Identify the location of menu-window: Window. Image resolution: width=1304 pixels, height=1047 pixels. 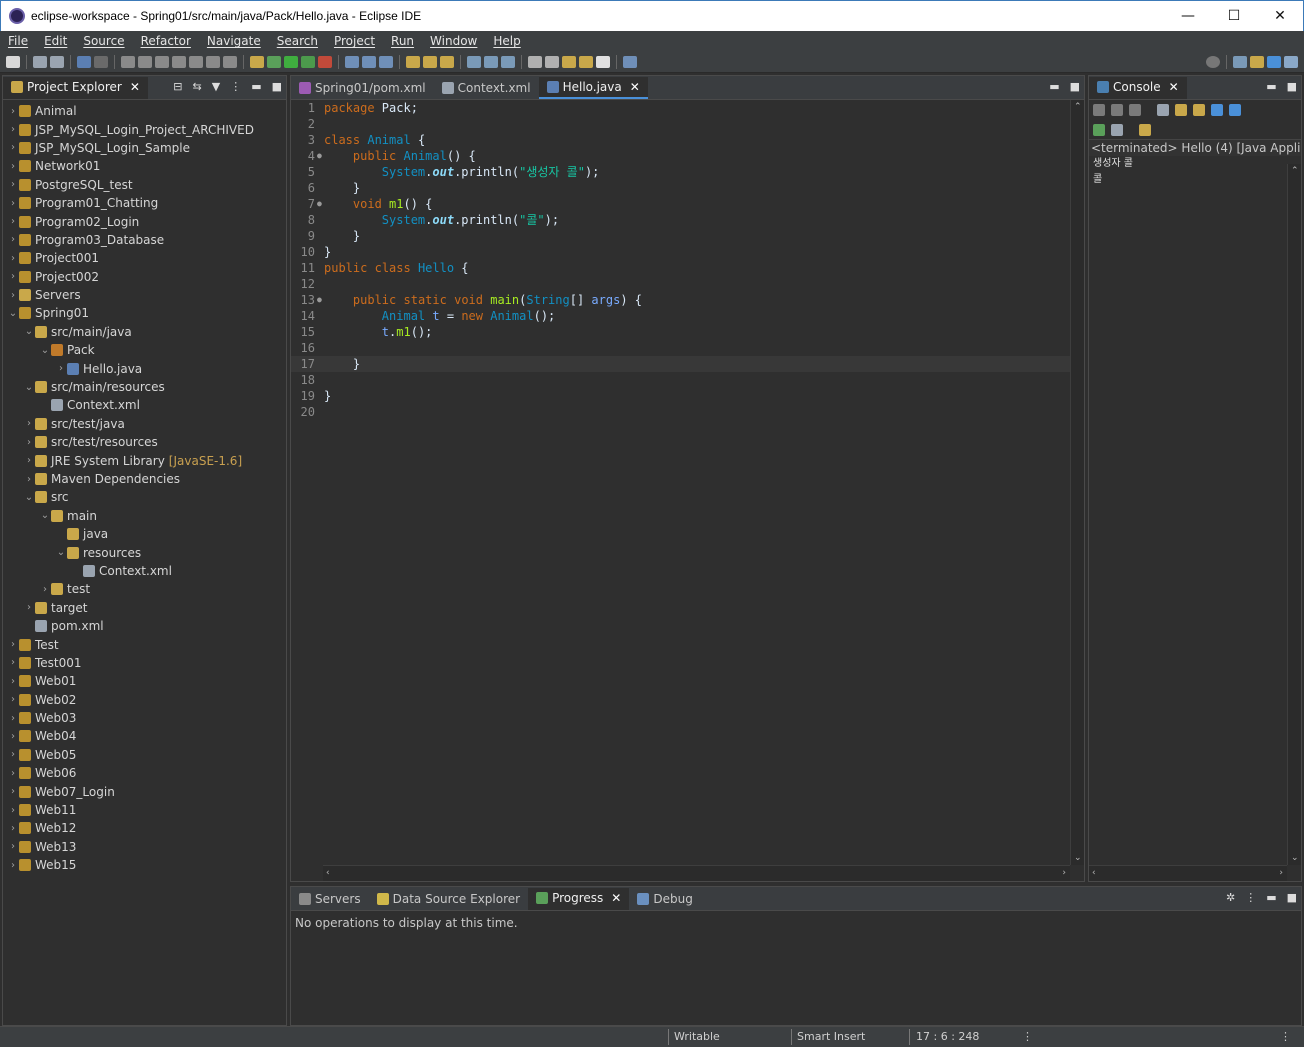
(453, 41).